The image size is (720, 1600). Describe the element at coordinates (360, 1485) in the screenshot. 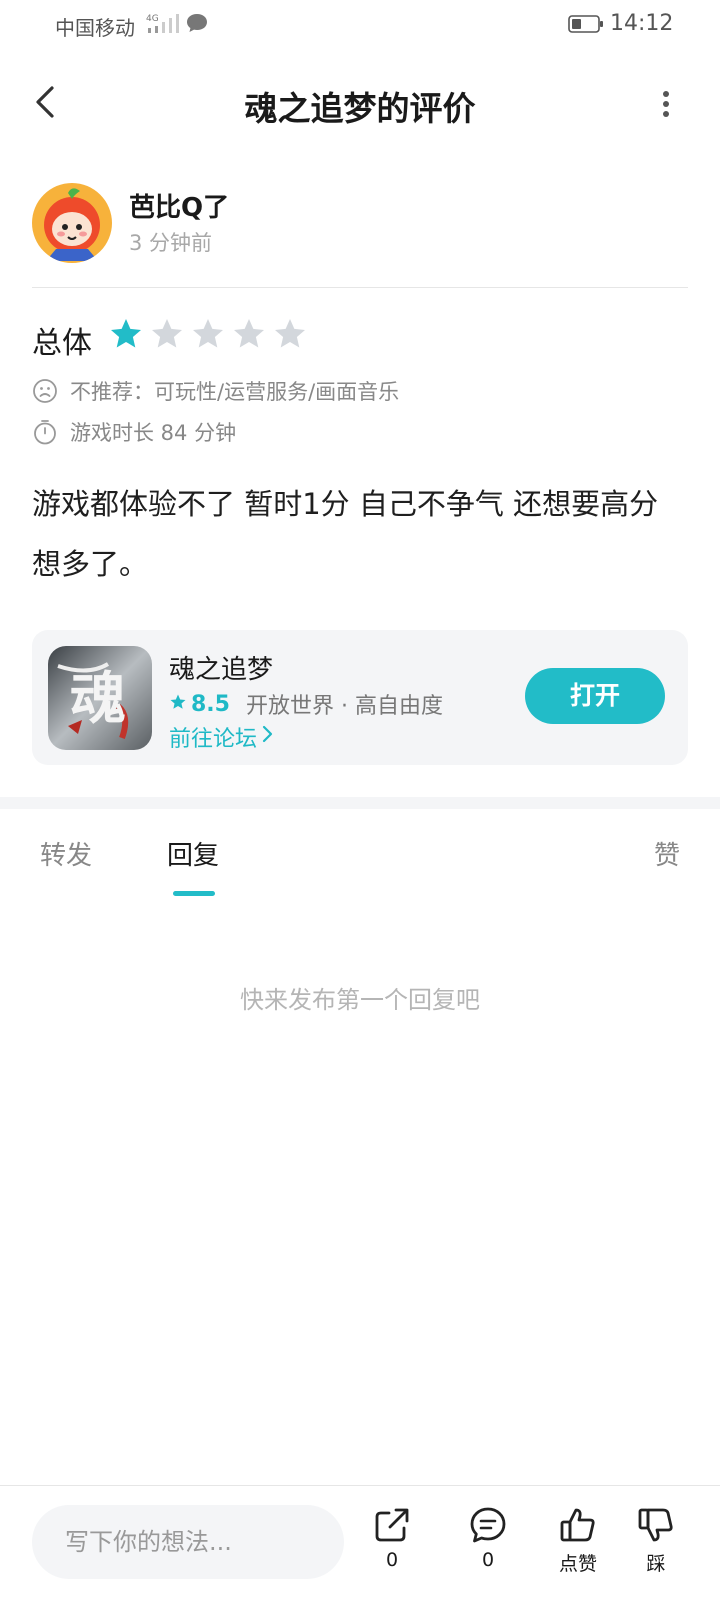

I see `bottom-bar-divider` at that location.